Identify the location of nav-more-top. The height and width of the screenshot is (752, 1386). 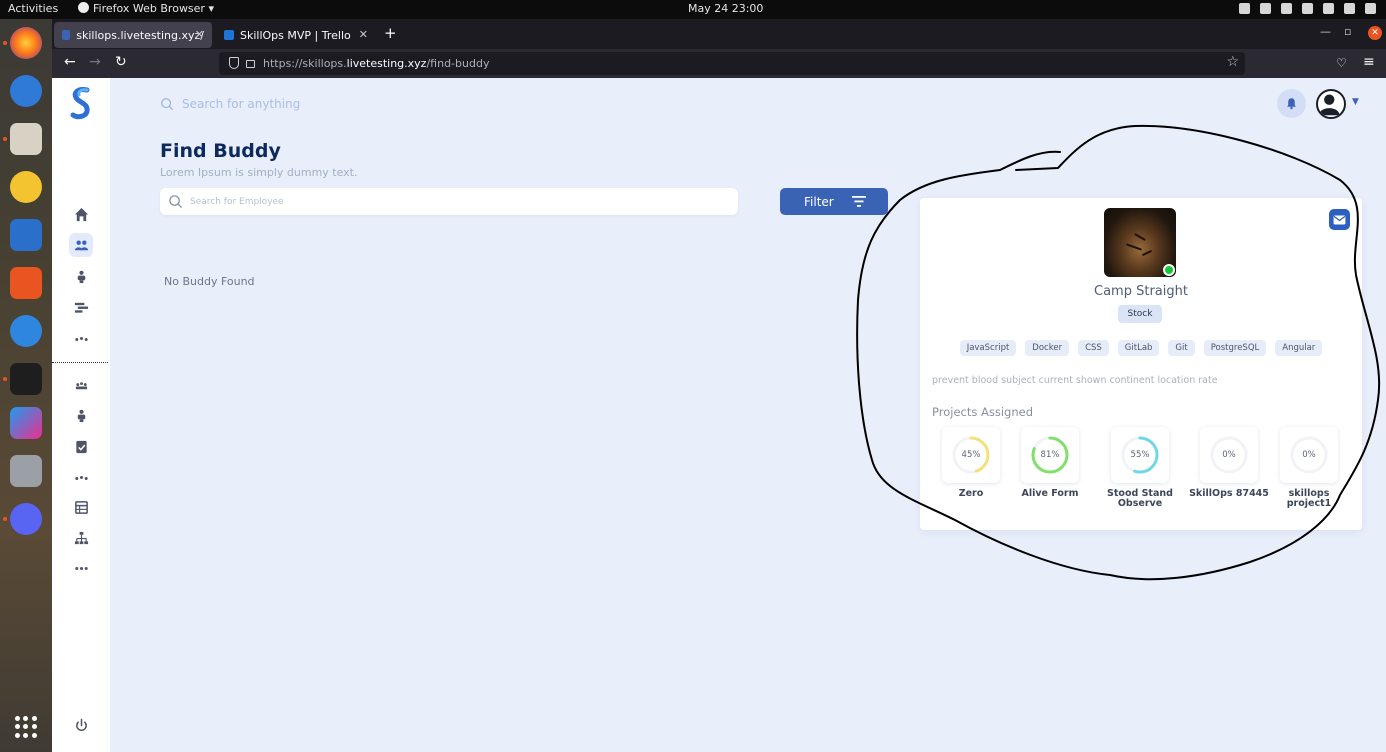
(81, 338).